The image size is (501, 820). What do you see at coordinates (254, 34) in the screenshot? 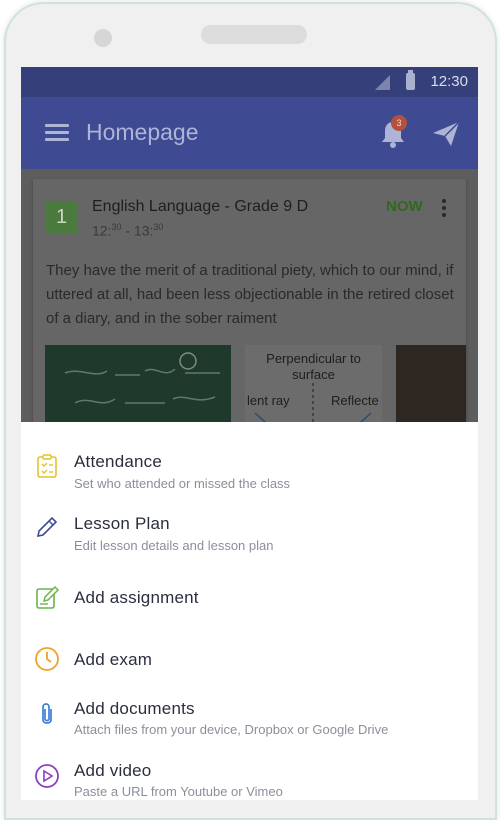
I see `earpiece-speaker` at bounding box center [254, 34].